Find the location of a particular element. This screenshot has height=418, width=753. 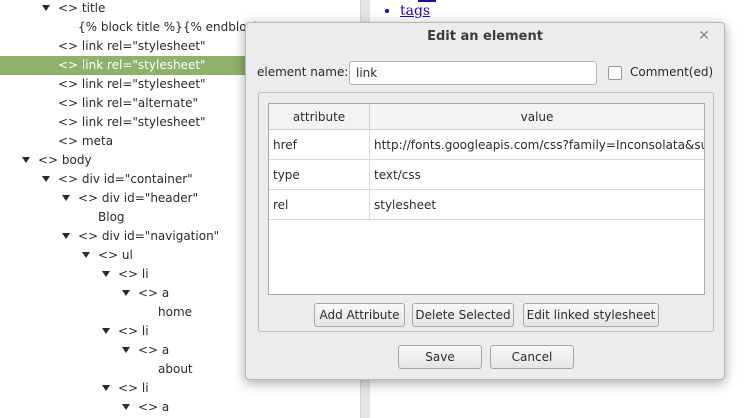

cancel-button: Cancel is located at coordinates (532, 357).